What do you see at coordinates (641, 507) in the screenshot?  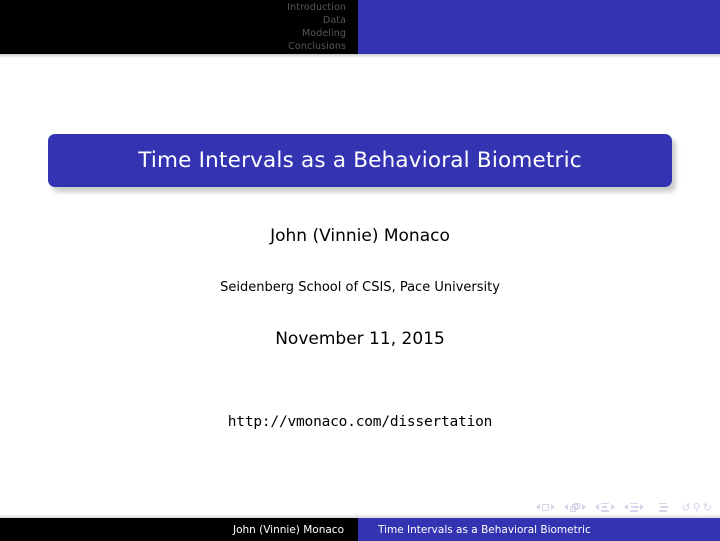 I see `next-section-icon` at bounding box center [641, 507].